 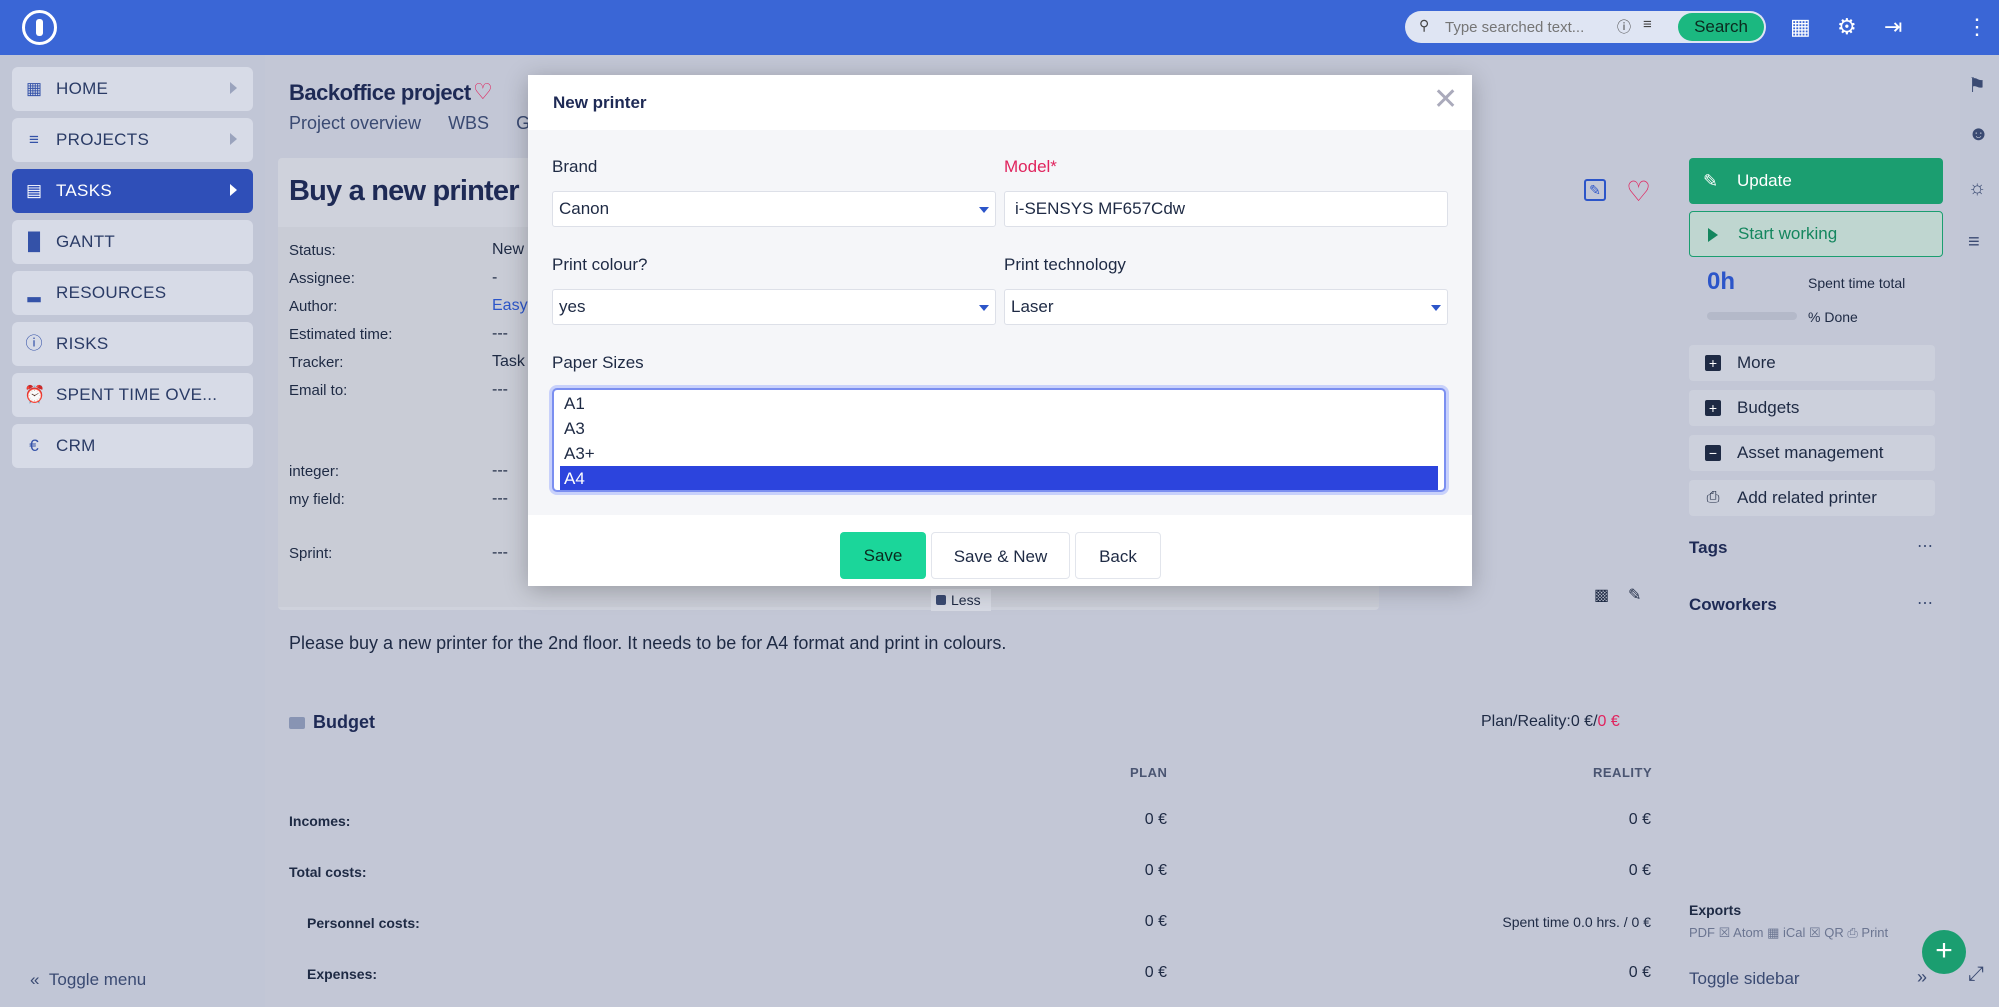 I want to click on search-button: Search, so click(x=1721, y=27).